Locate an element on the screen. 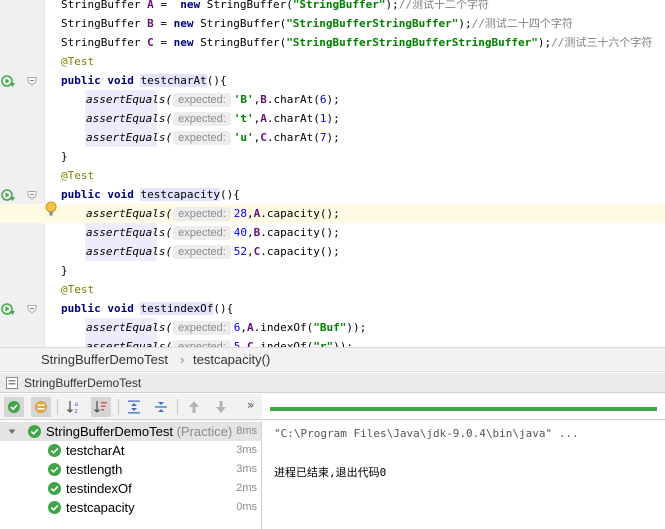 Image resolution: width=665 pixels, height=529 pixels. code-line: assertEquals(expected:'u',C.charAt(7); is located at coordinates (332, 137).